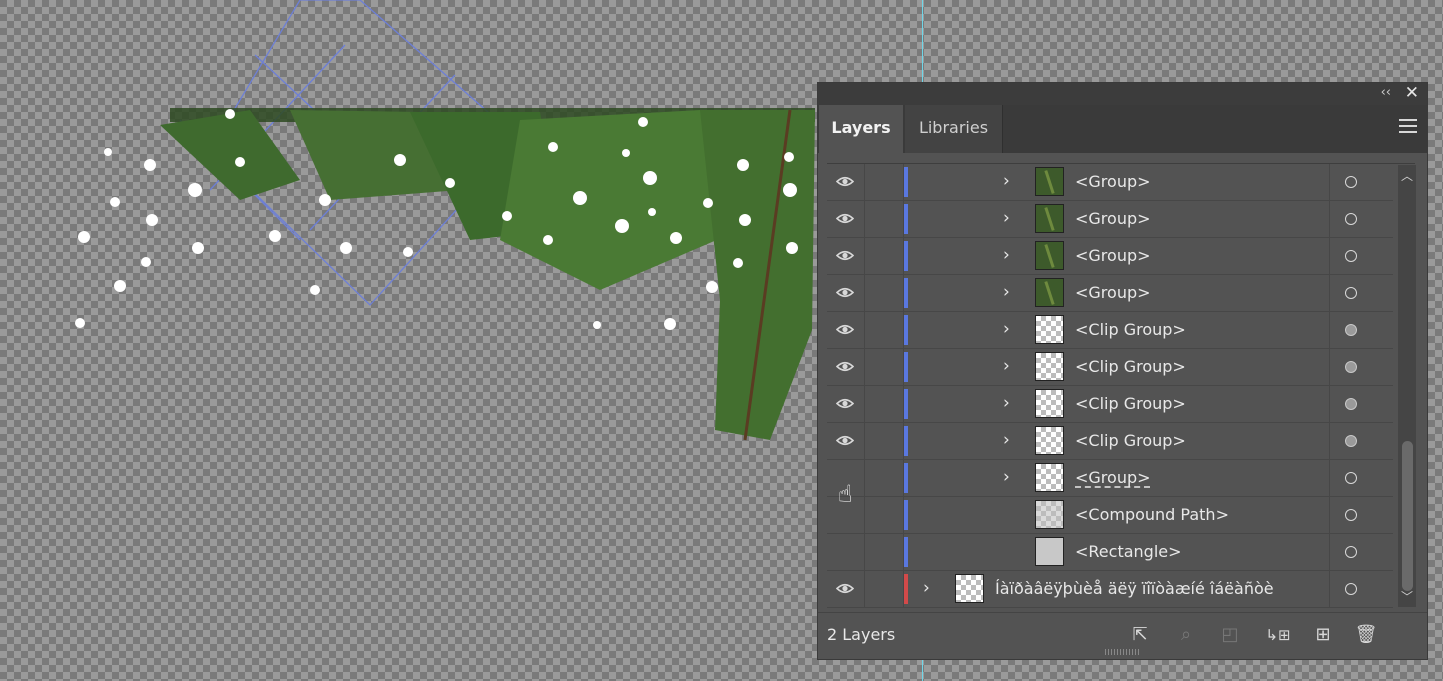 The image size is (1443, 681). What do you see at coordinates (1412, 93) in the screenshot?
I see `close-icon: ✕` at bounding box center [1412, 93].